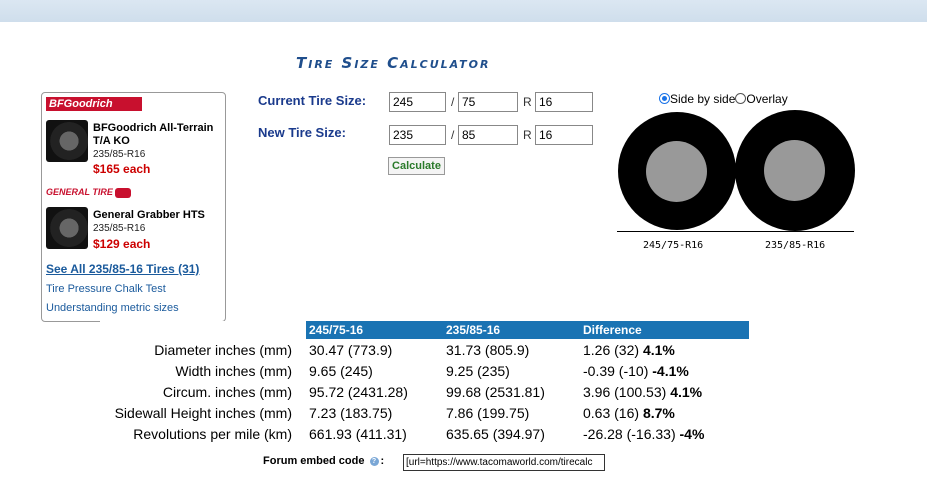 The image size is (927, 494). I want to click on header-blank, so click(203, 330).